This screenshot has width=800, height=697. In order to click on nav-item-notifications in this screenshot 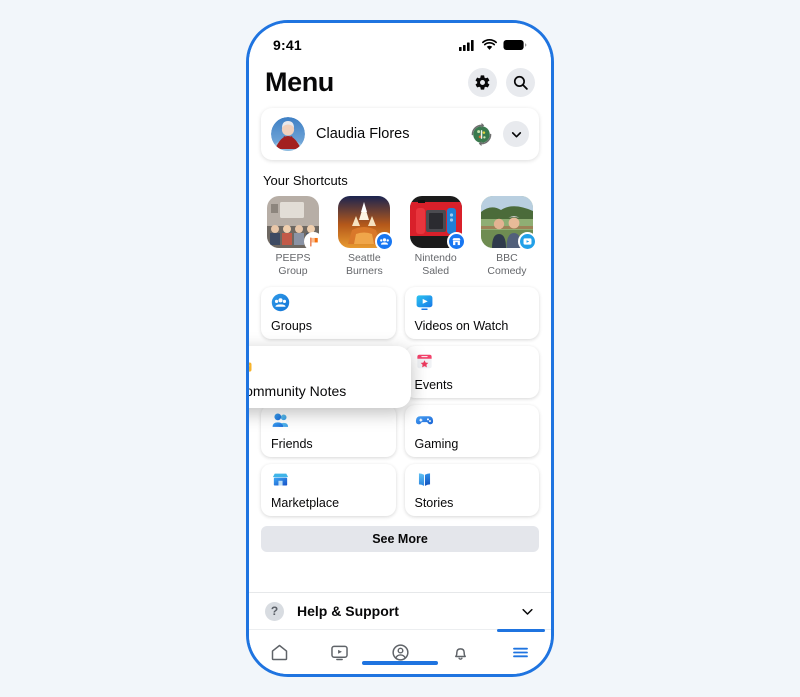, I will do `click(460, 652)`.